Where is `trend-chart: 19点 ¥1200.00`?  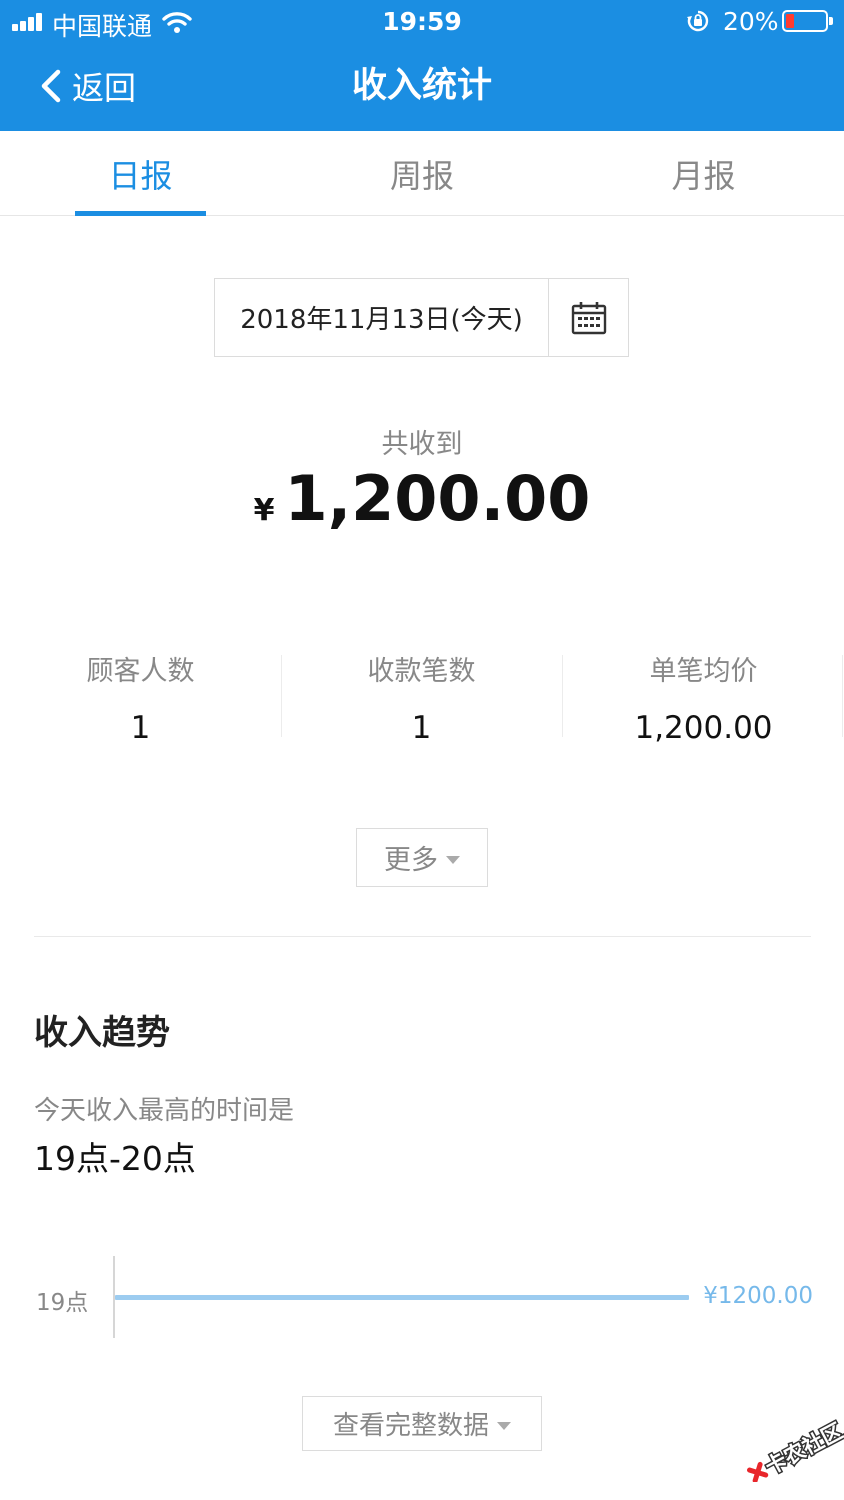 trend-chart: 19点 ¥1200.00 is located at coordinates (422, 1295).